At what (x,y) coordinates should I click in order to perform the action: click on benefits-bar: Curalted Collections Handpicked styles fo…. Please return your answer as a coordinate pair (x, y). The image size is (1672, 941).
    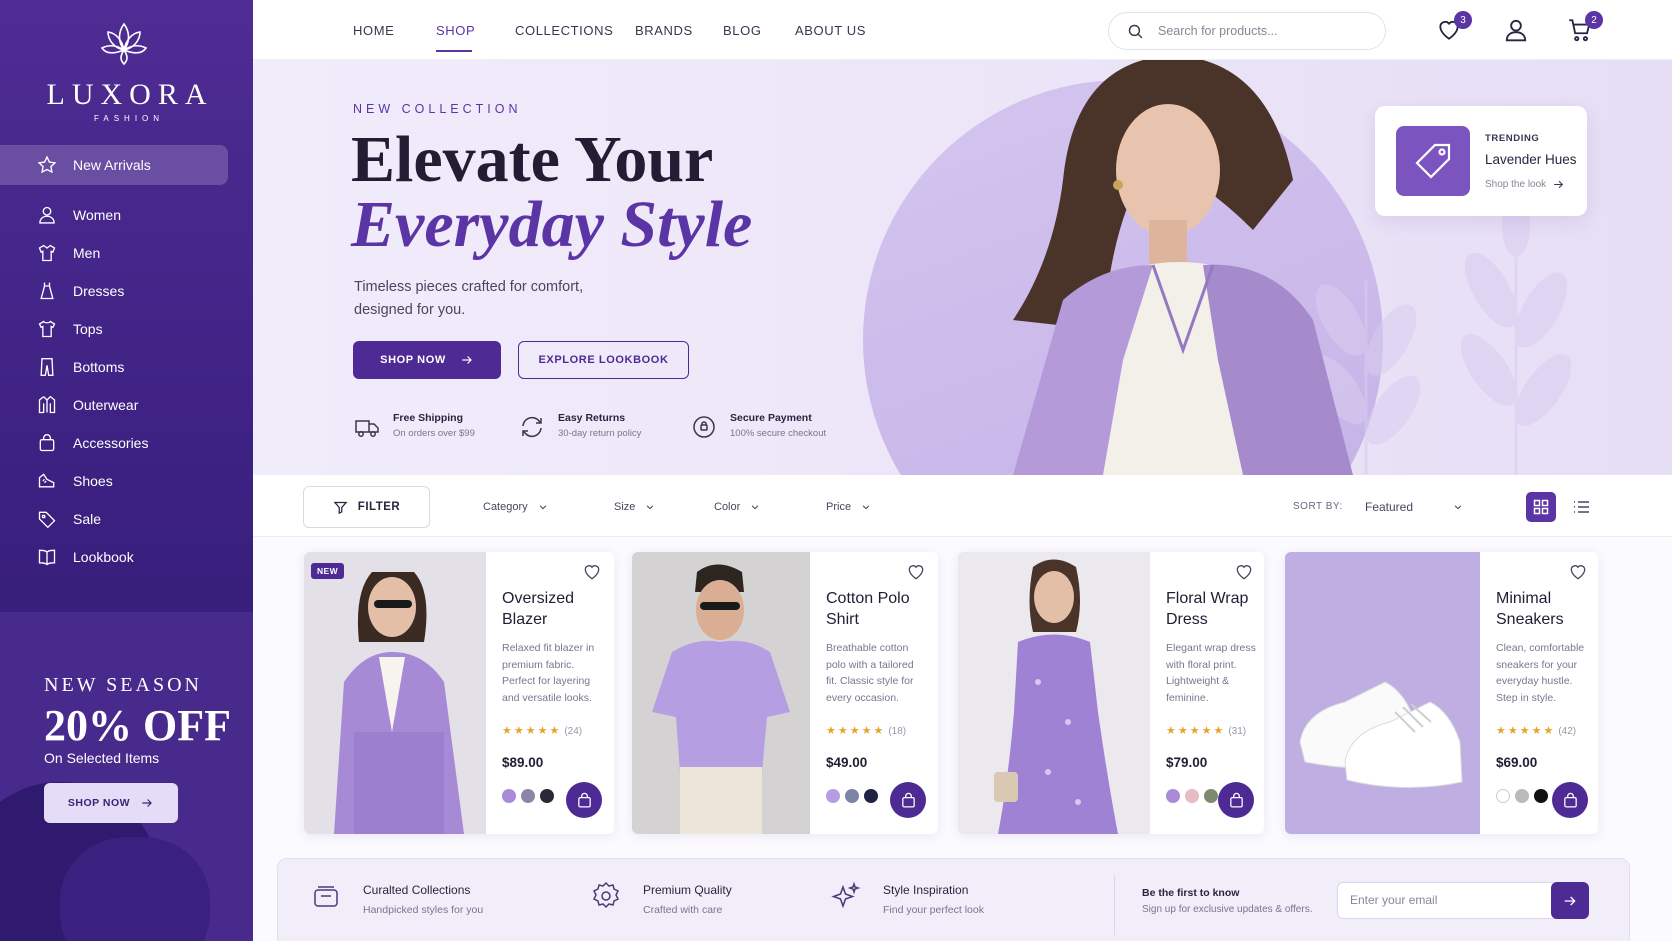
    Looking at the image, I should click on (953, 899).